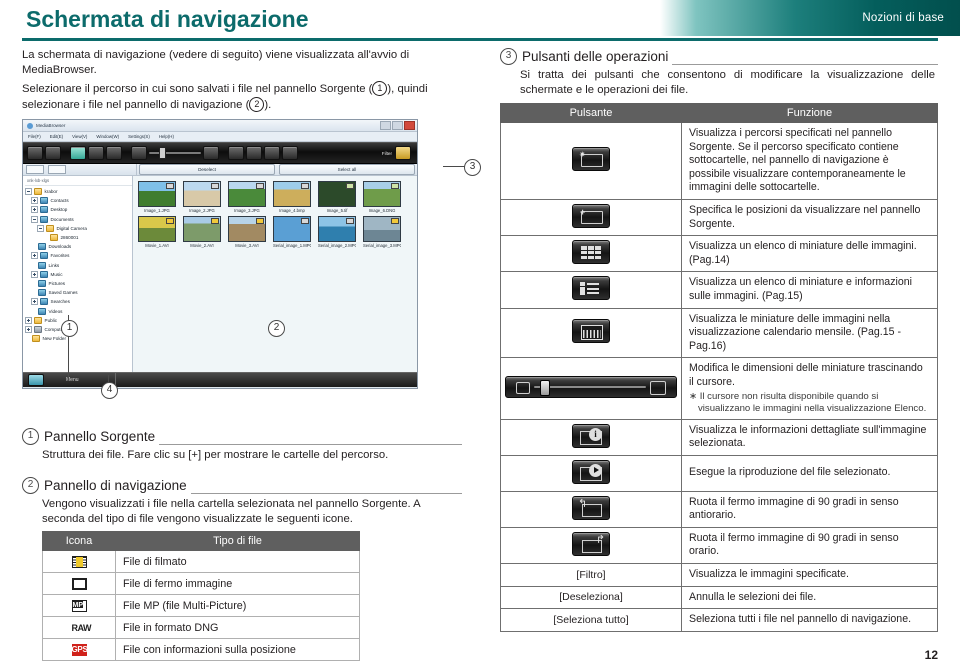 The height and width of the screenshot is (668, 960). What do you see at coordinates (591, 159) in the screenshot?
I see `folder-star-icon: ✷` at bounding box center [591, 159].